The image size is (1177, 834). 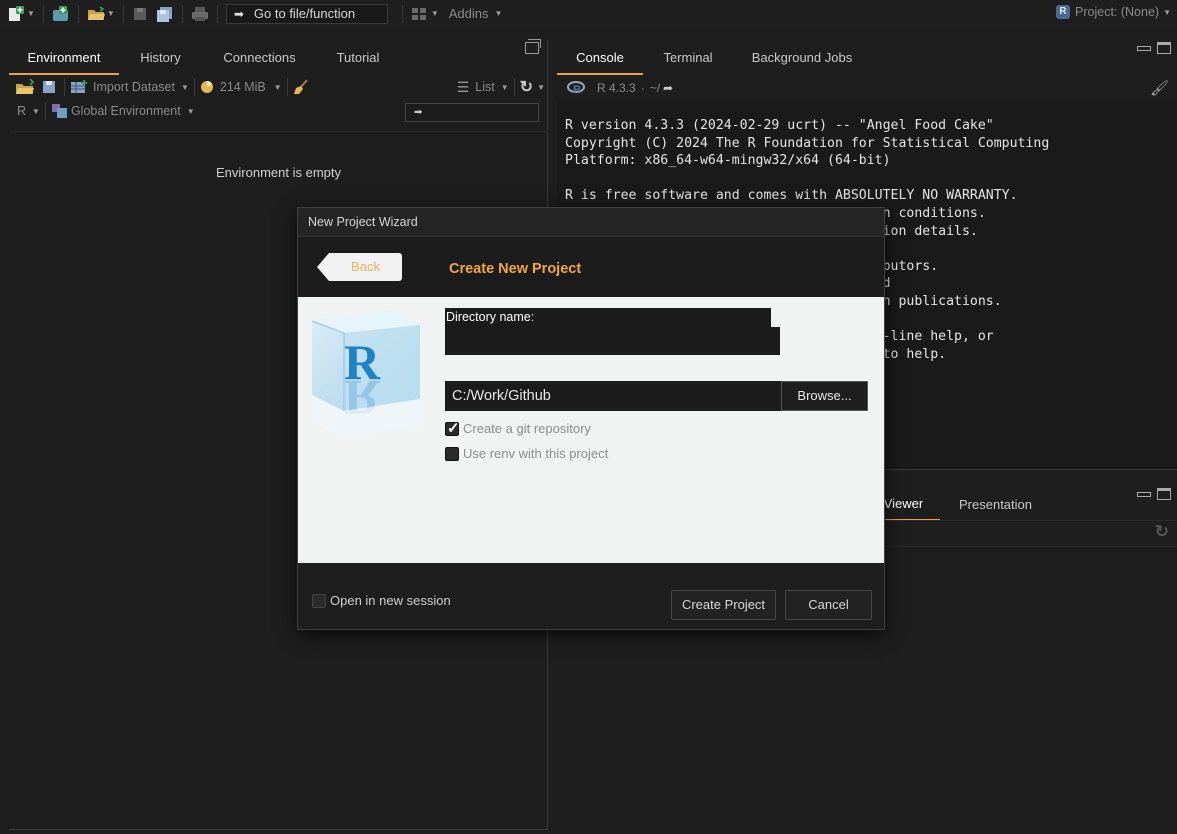 I want to click on git-checkbox, so click(x=452, y=428).